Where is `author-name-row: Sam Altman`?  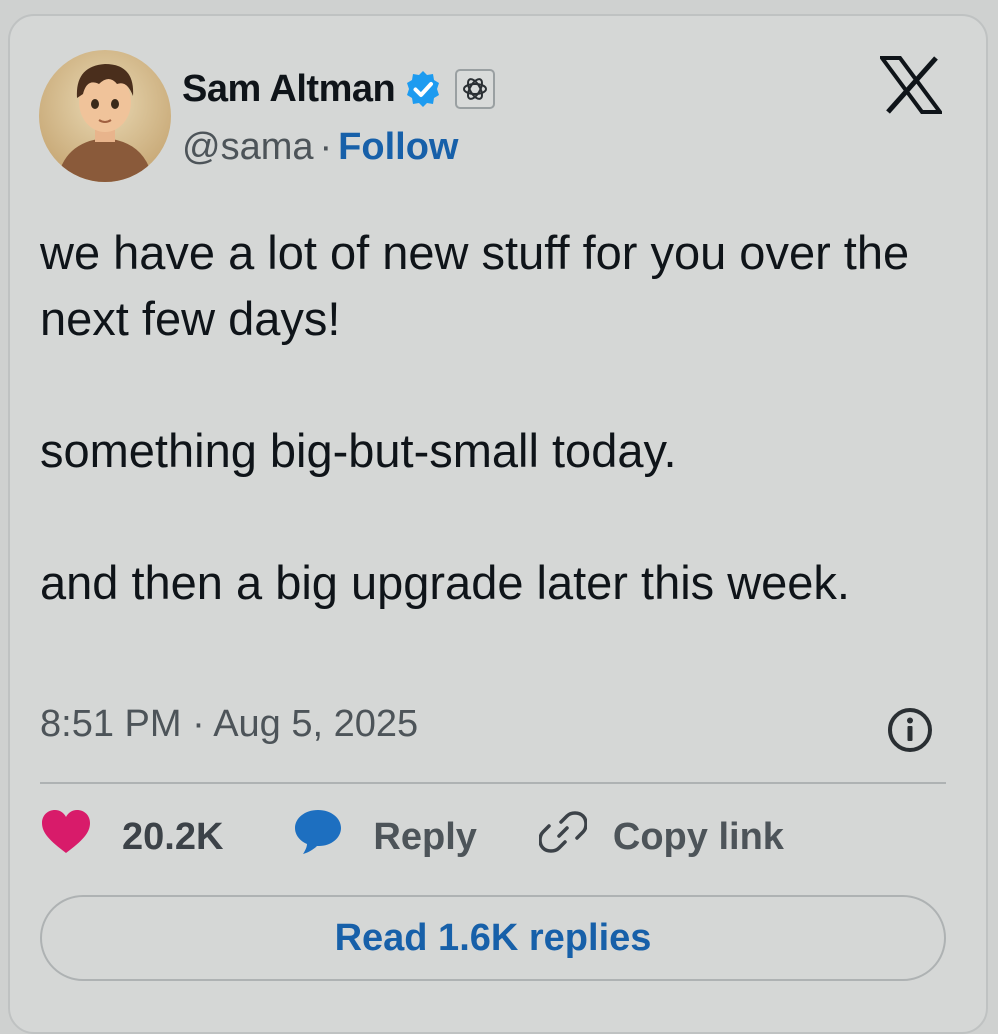 author-name-row: Sam Altman is located at coordinates (339, 89).